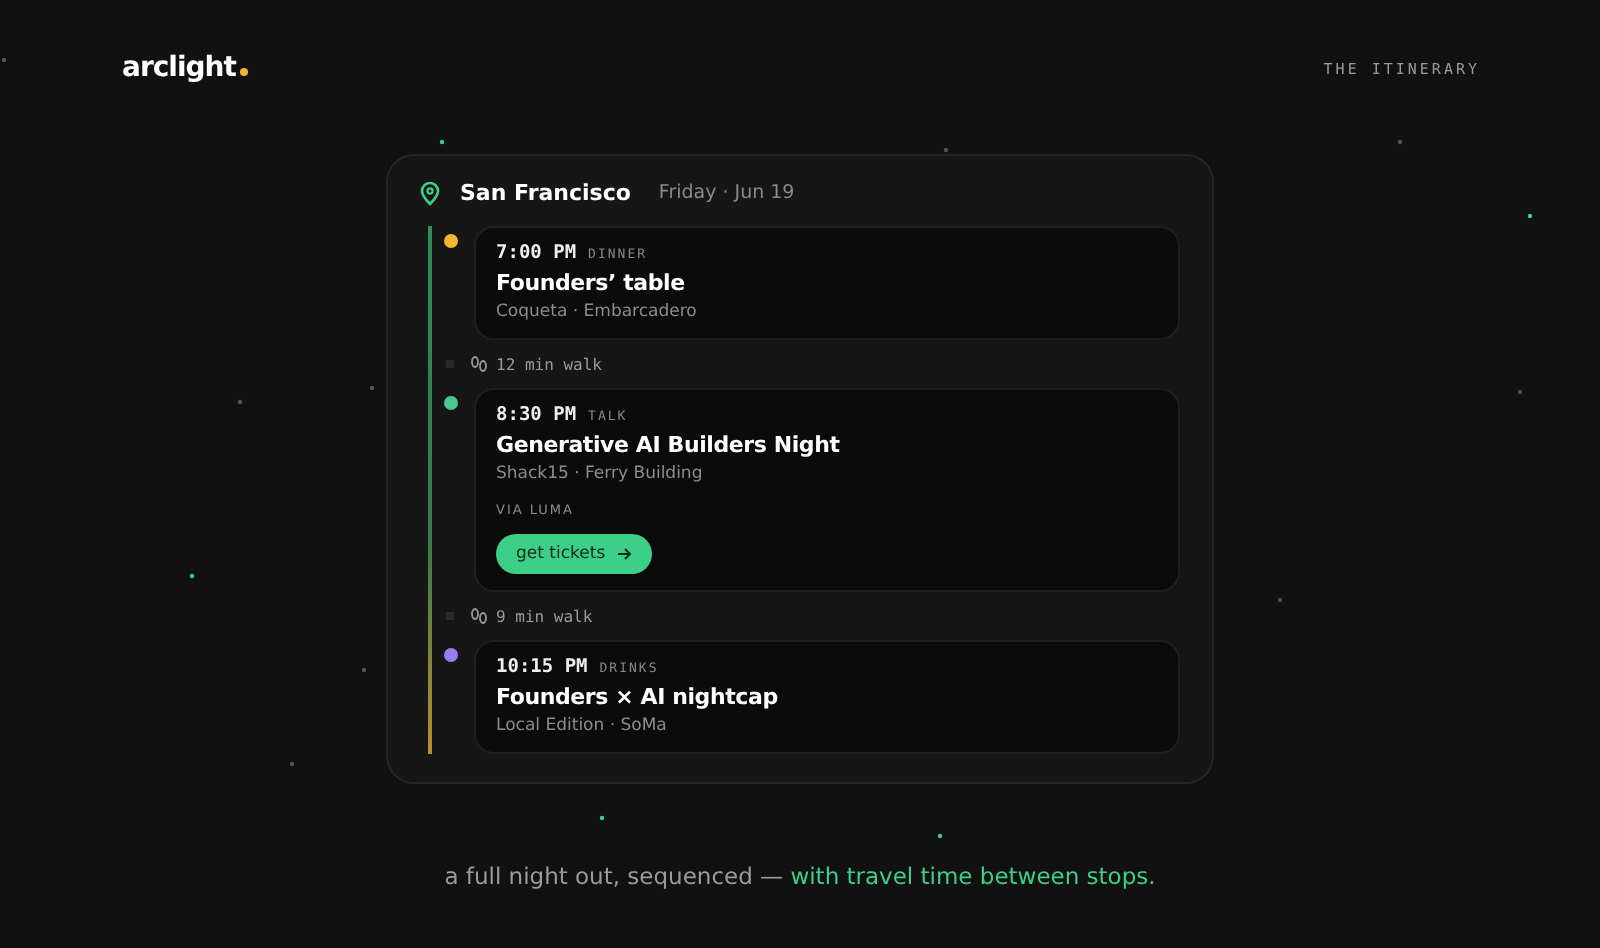  Describe the element at coordinates (582, 726) in the screenshot. I see `event-venue: Local Edition · SoMa` at that location.